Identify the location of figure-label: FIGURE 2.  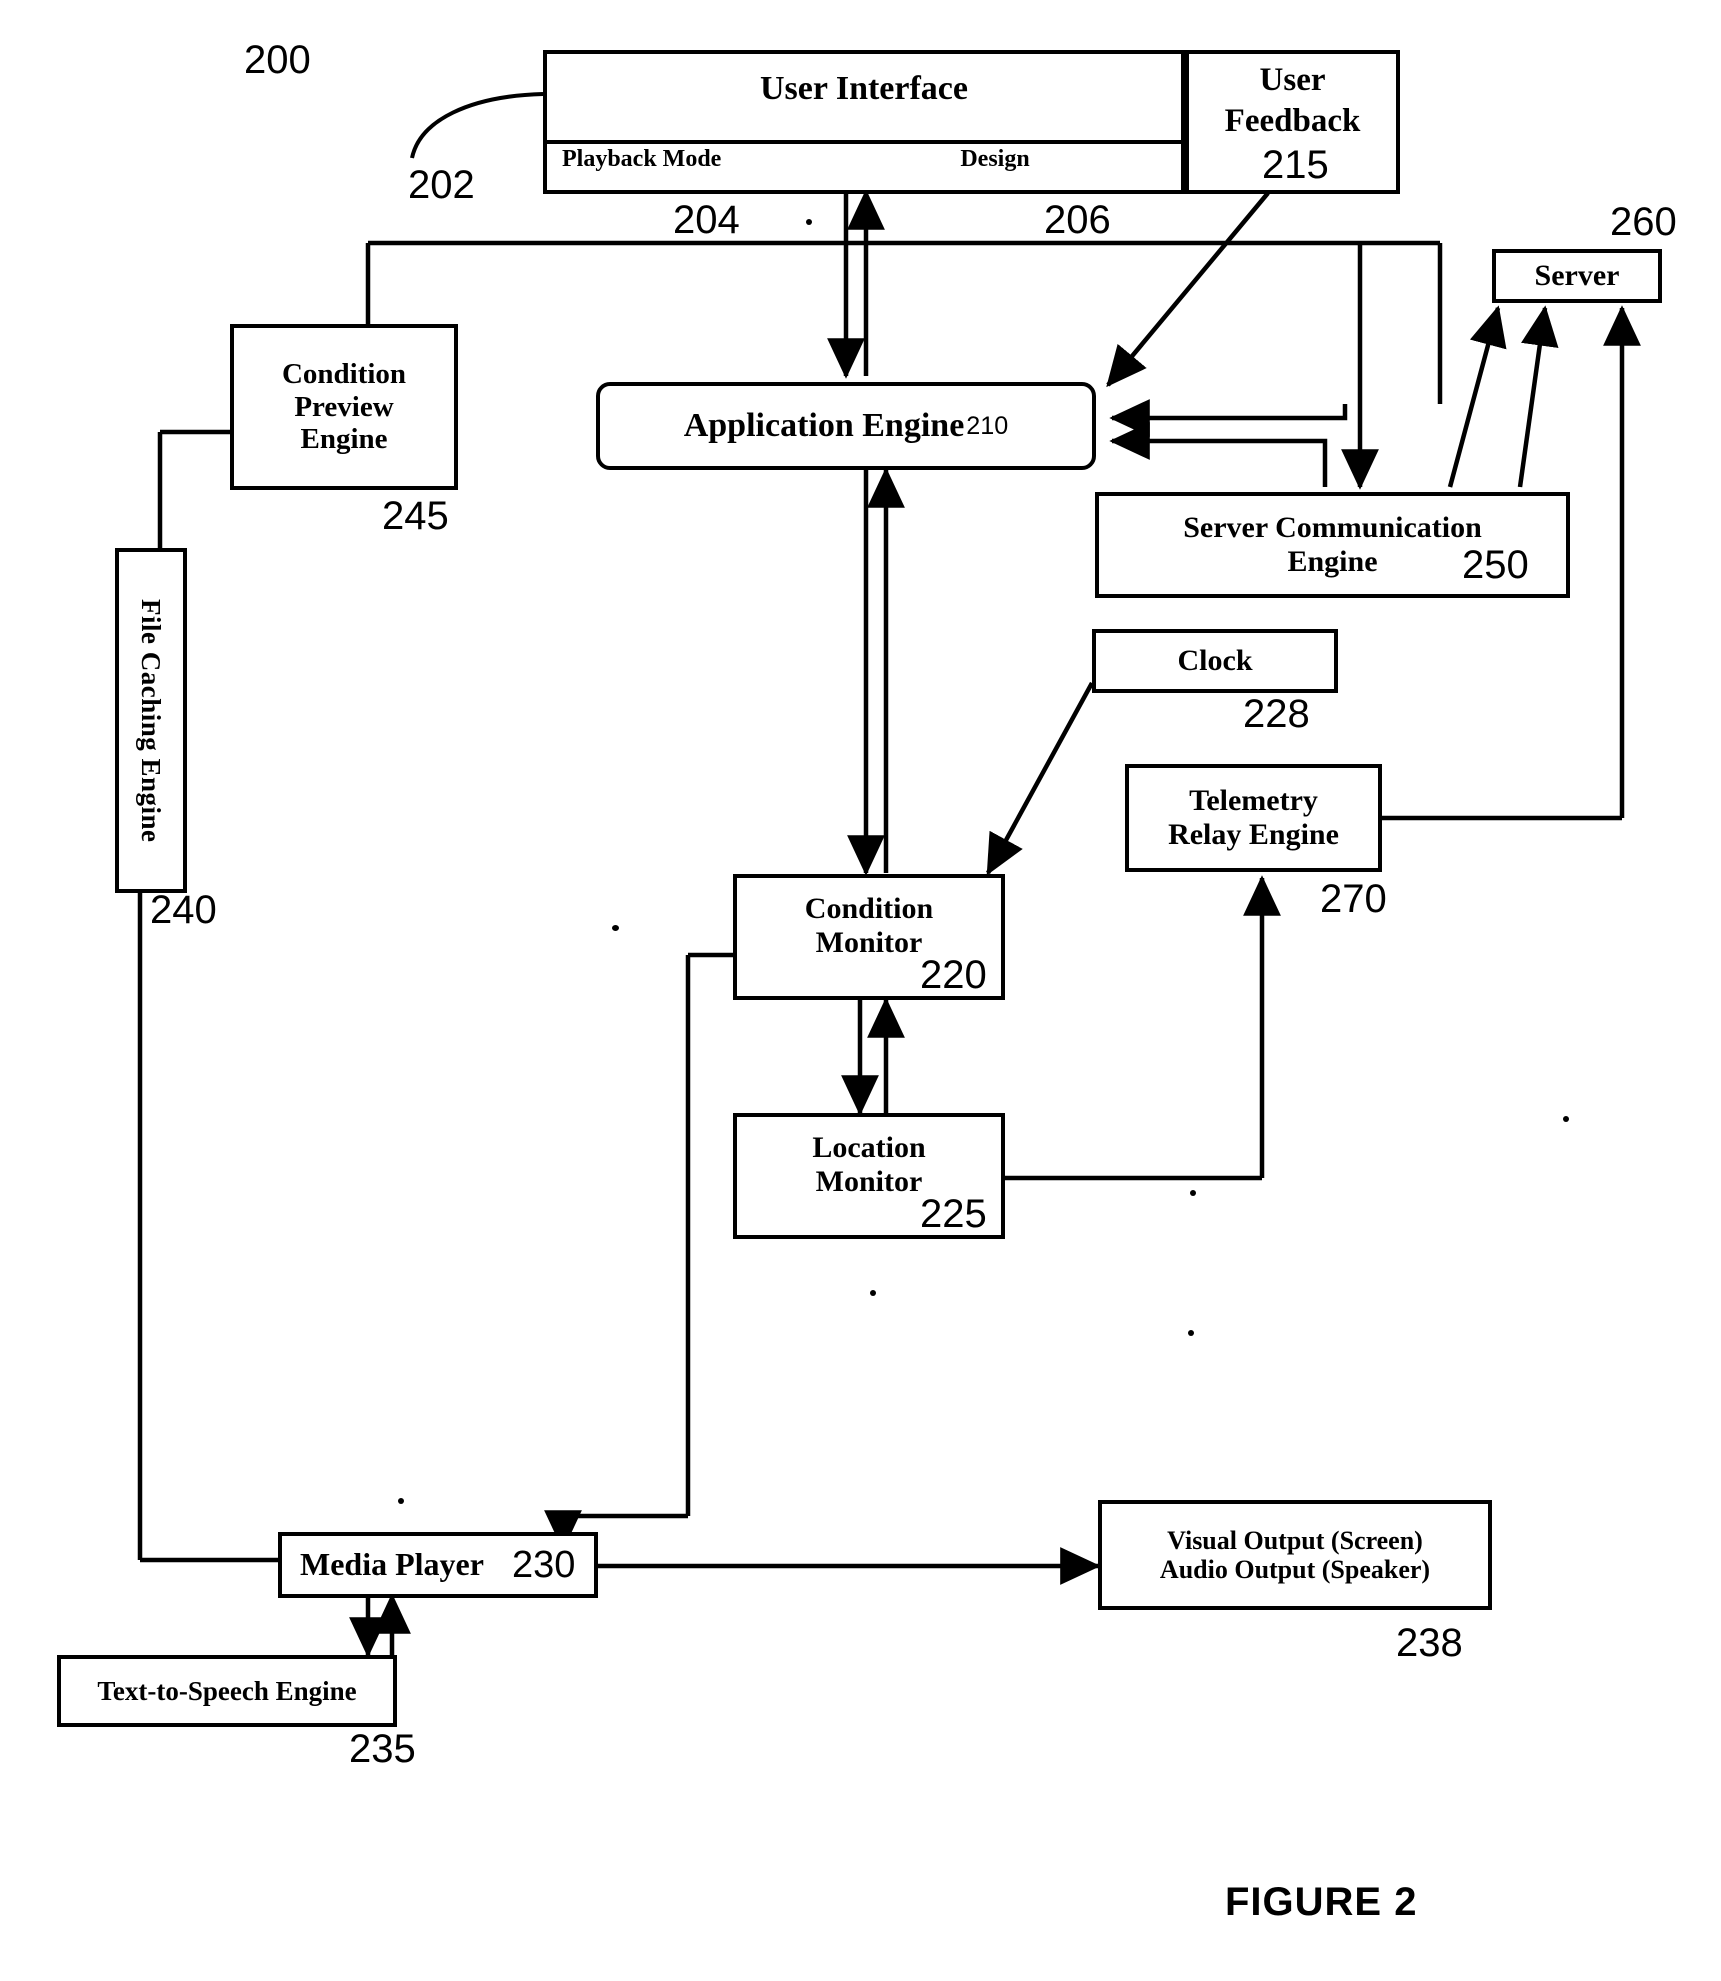
(1321, 1902).